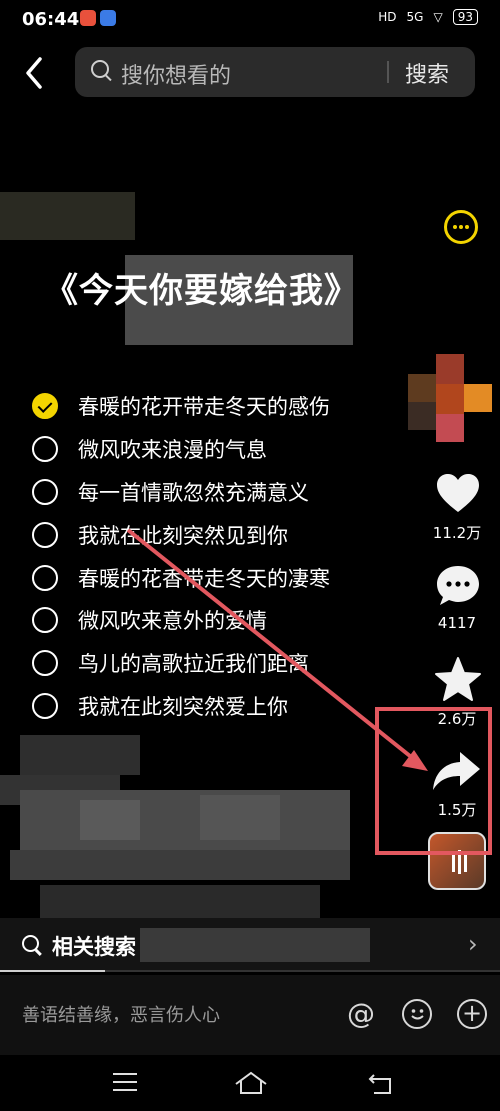 The height and width of the screenshot is (1111, 500). I want to click on emoji-button, so click(417, 1014).